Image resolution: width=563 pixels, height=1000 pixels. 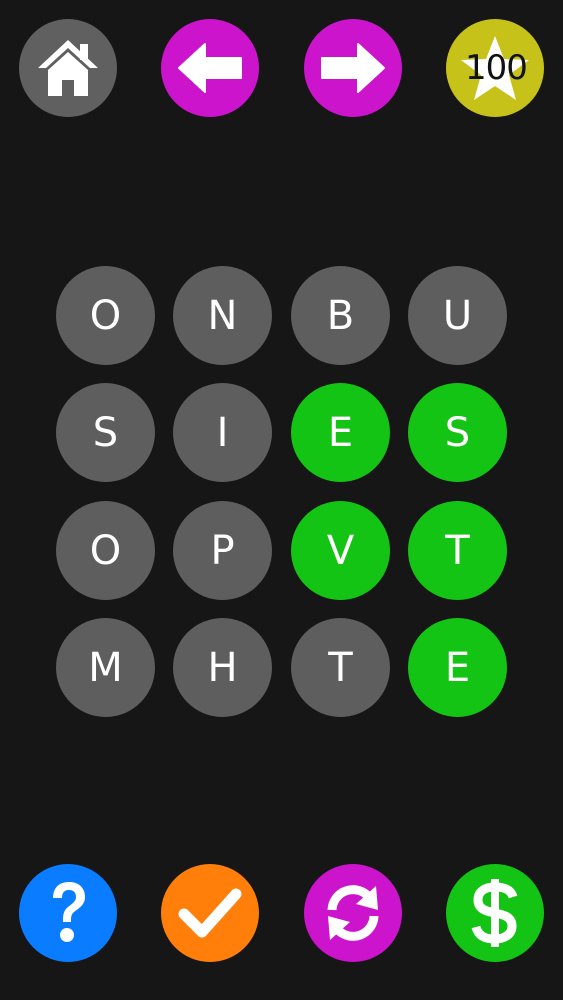 I want to click on checkmark-icon, so click(x=210, y=913).